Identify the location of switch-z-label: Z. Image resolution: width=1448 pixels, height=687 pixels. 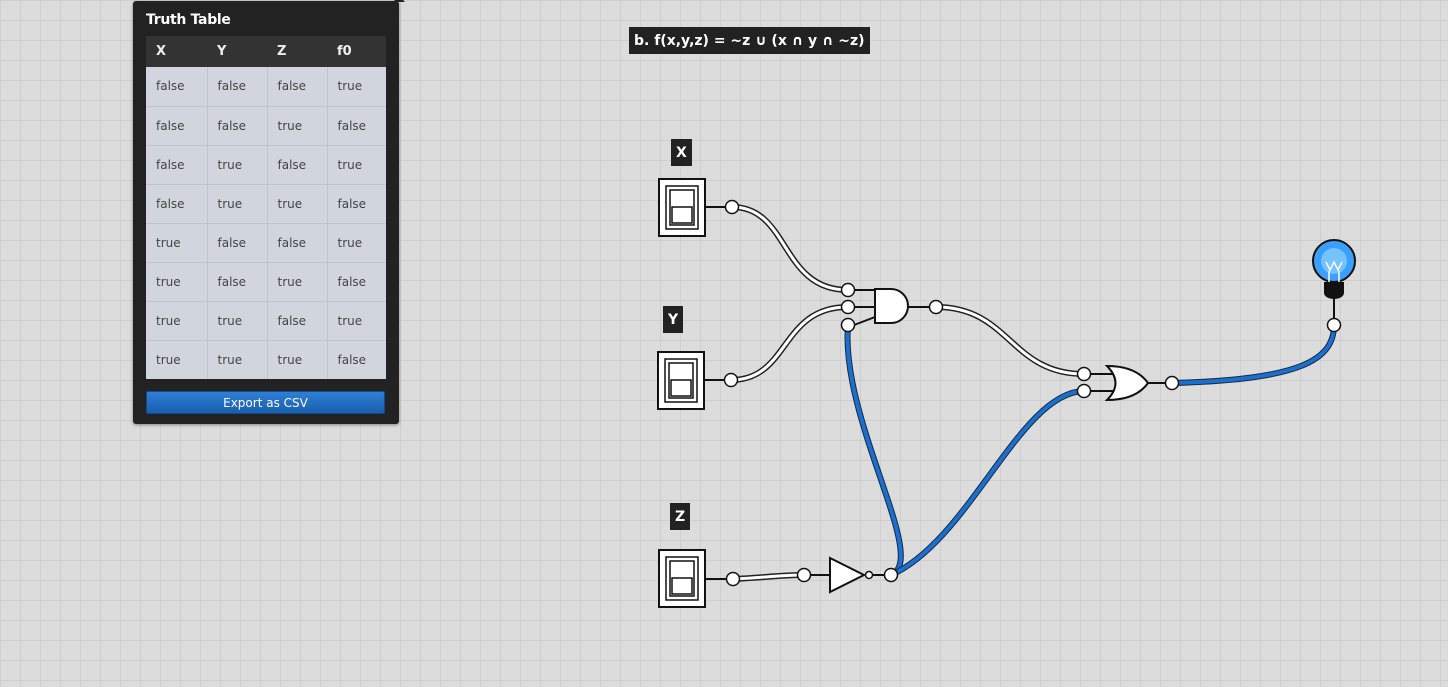
(680, 516).